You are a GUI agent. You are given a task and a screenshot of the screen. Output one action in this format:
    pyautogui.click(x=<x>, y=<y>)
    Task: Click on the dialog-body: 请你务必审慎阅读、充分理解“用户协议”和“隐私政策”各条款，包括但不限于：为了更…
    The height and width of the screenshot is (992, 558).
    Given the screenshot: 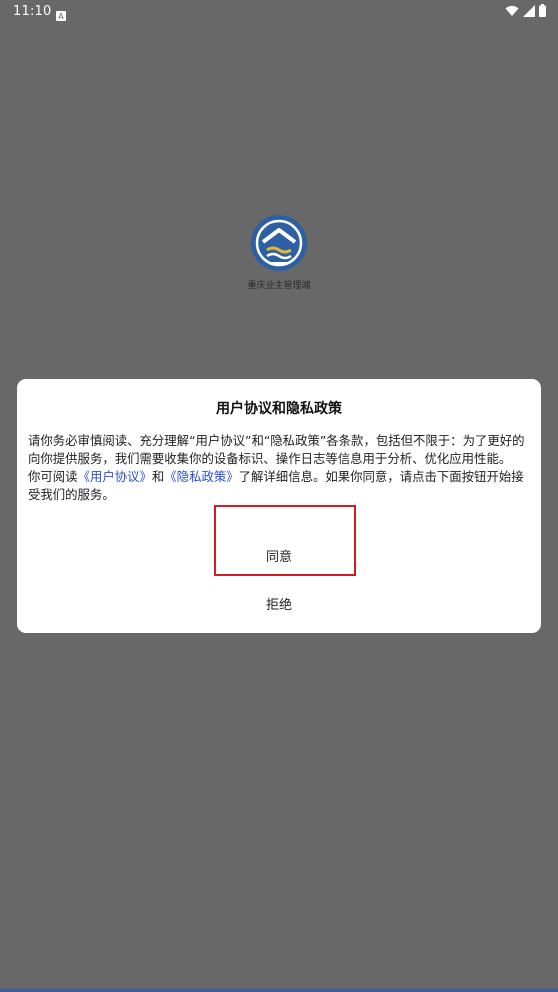 What is the action you would take?
    pyautogui.click(x=279, y=468)
    